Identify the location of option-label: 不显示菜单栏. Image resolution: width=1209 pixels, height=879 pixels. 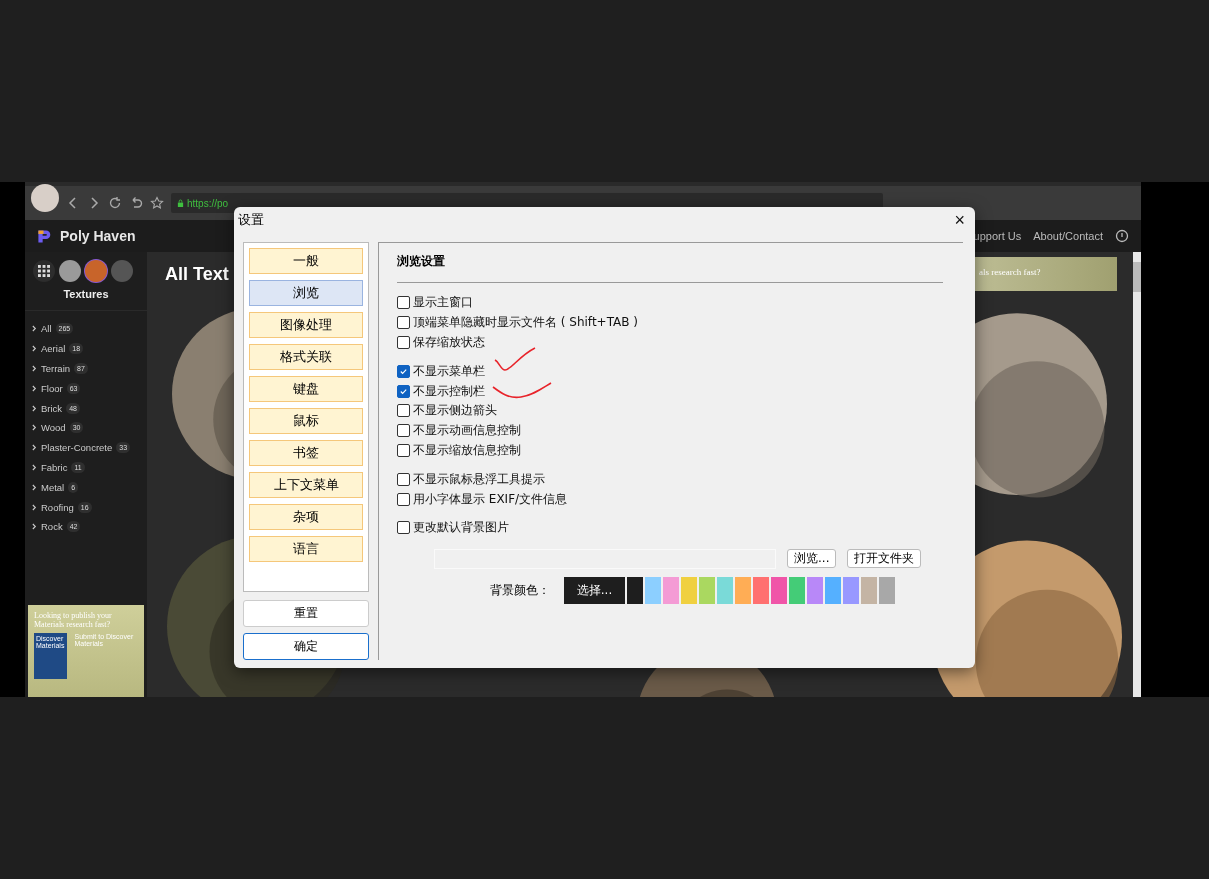
(449, 371).